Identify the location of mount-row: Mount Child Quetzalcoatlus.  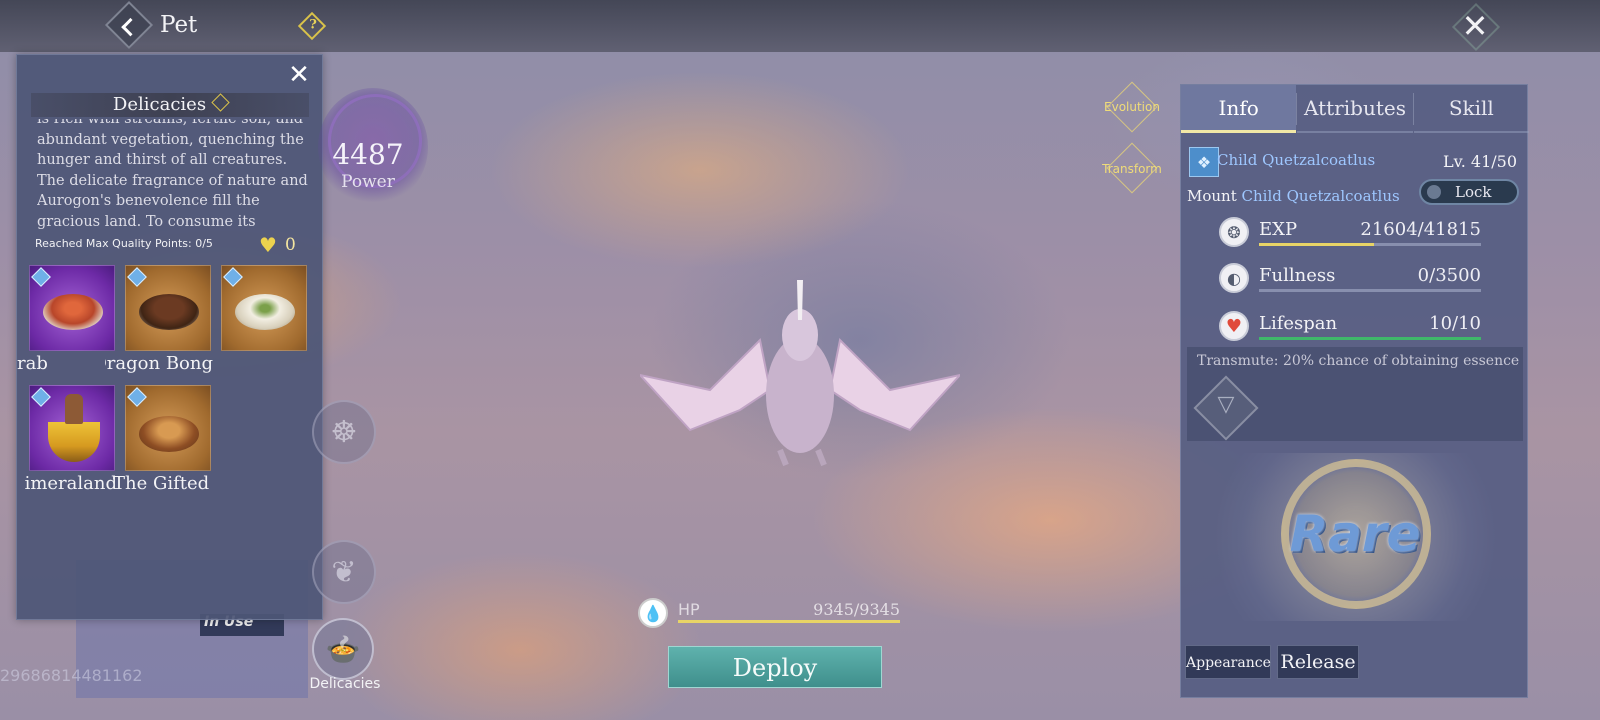
(1293, 196).